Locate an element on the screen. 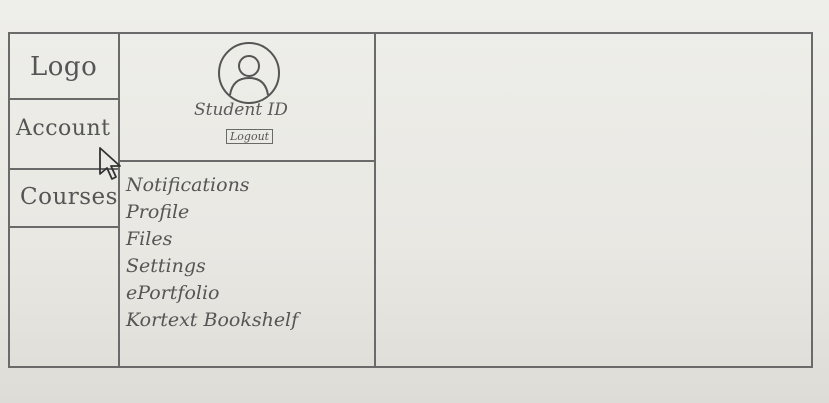  student-id: Student ID is located at coordinates (241, 110).